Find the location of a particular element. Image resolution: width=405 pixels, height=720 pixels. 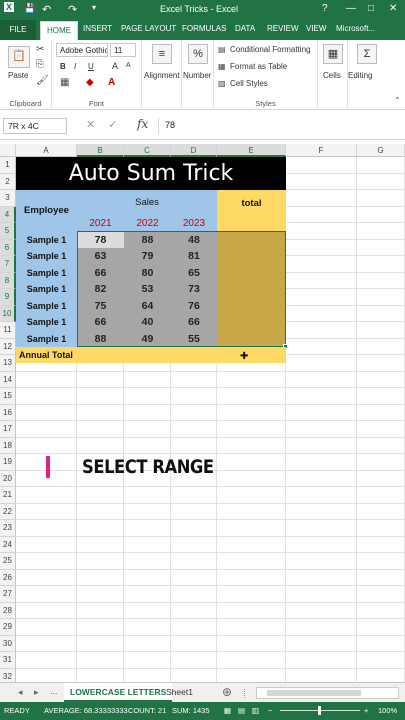

format-as-table-button: Format as Table is located at coordinates (258, 66).